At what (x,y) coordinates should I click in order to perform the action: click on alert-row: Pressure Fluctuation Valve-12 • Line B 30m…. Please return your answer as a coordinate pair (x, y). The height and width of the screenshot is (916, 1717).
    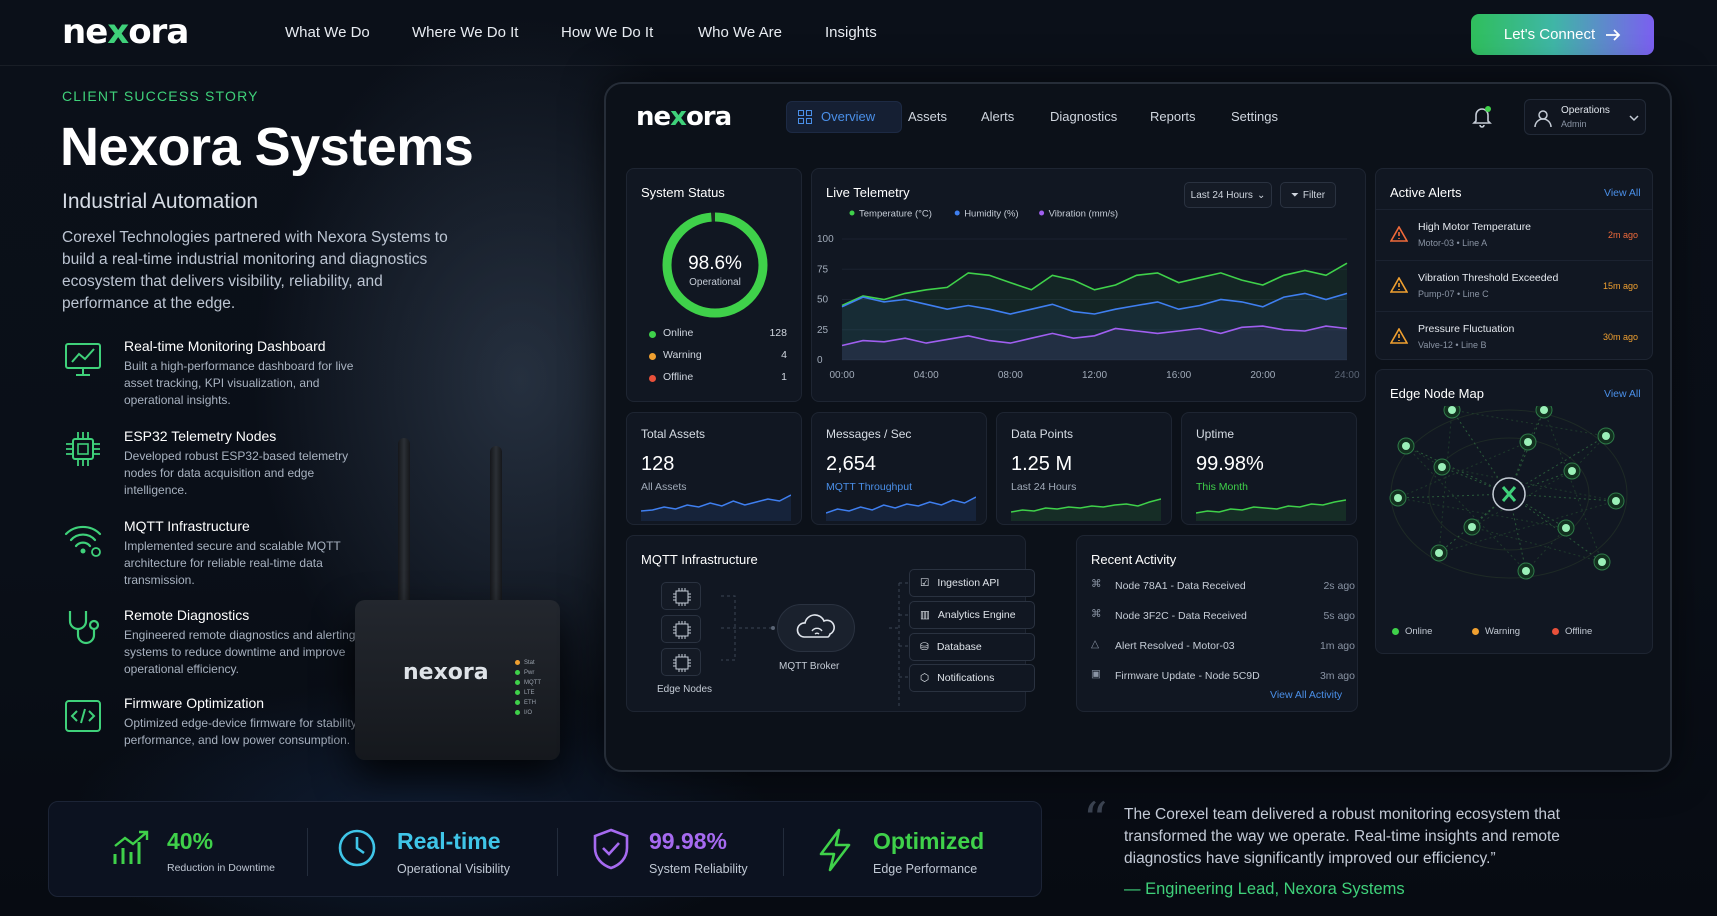
    Looking at the image, I should click on (1514, 336).